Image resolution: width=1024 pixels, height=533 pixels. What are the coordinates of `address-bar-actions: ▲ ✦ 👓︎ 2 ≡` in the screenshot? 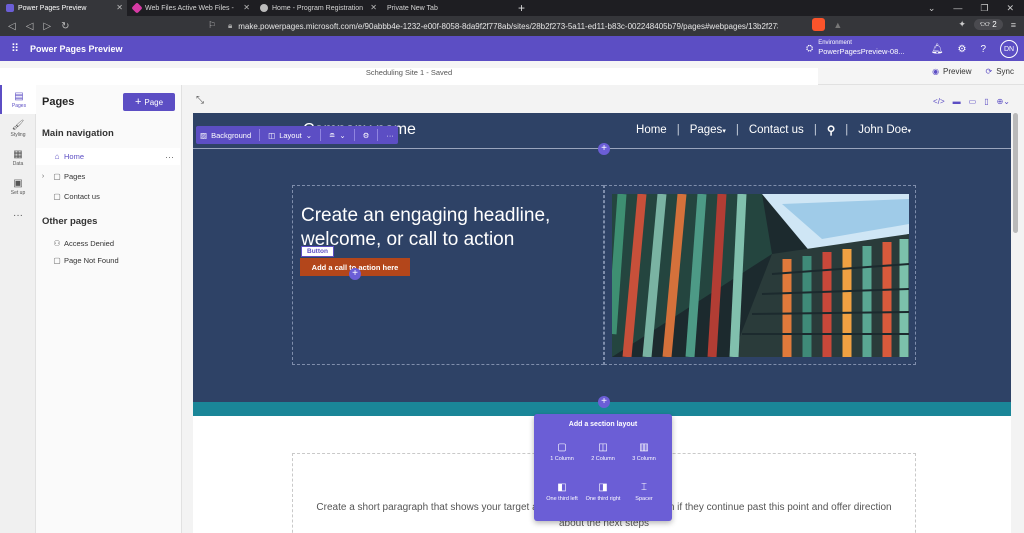 It's located at (914, 24).